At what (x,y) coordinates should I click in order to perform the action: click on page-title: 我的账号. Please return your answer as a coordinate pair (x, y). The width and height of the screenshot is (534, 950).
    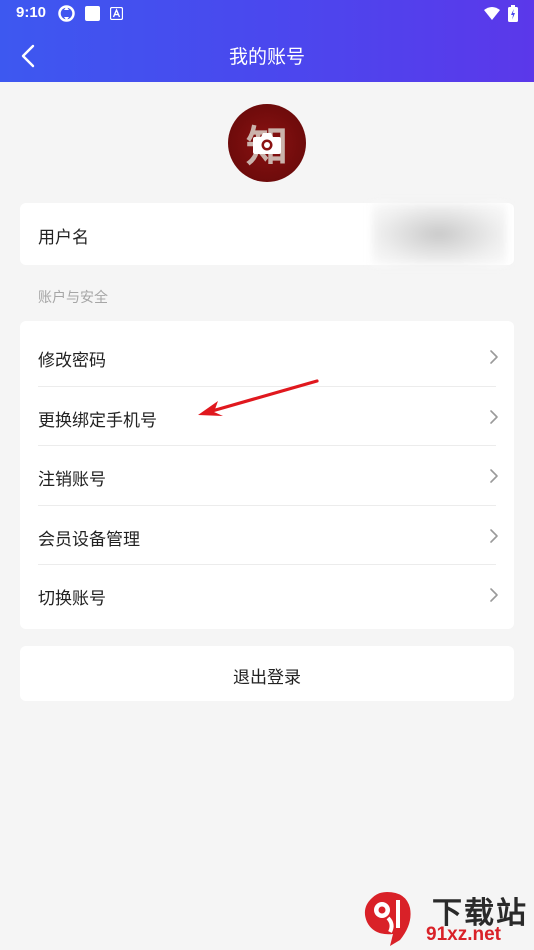
    Looking at the image, I should click on (266, 57).